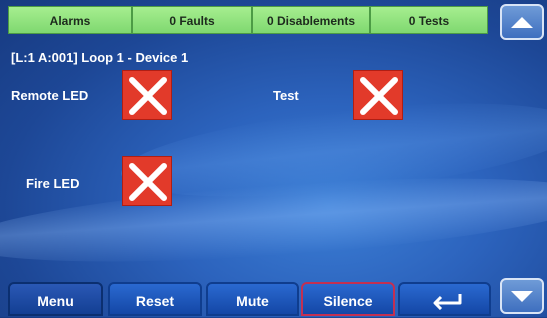 Image resolution: width=547 pixels, height=318 pixels. Describe the element at coordinates (311, 20) in the screenshot. I see `tab-disablements: 0 Disablements` at that location.